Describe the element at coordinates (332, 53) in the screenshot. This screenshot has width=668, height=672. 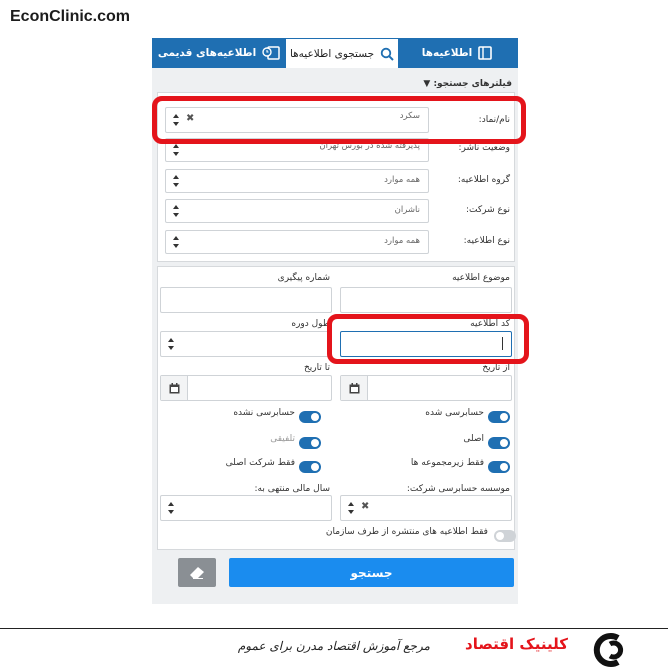
I see `tab-search-label: جستجوی اطلاعیه‌ها` at that location.